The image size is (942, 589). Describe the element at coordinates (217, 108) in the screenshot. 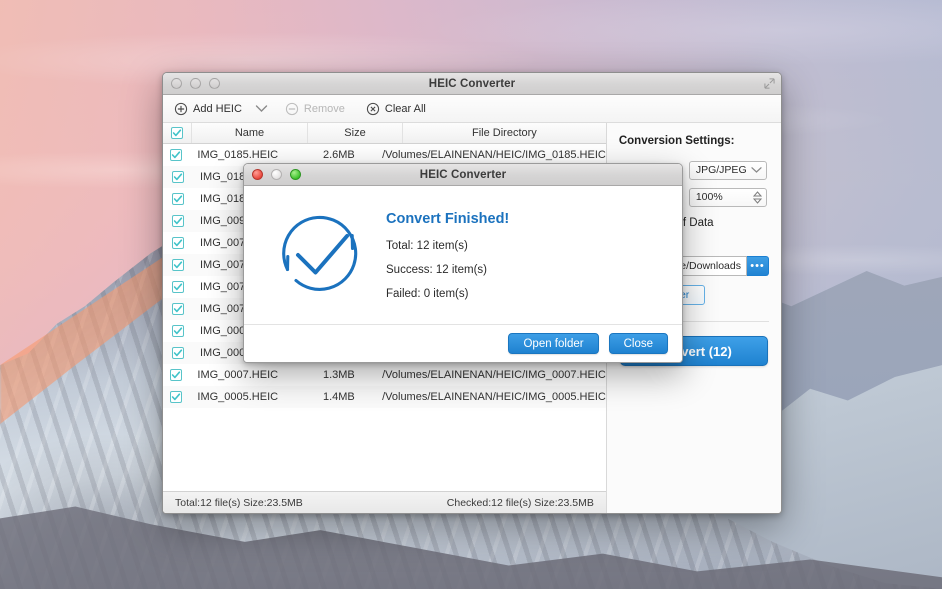

I see `add-heic-label: Add HEIC` at that location.